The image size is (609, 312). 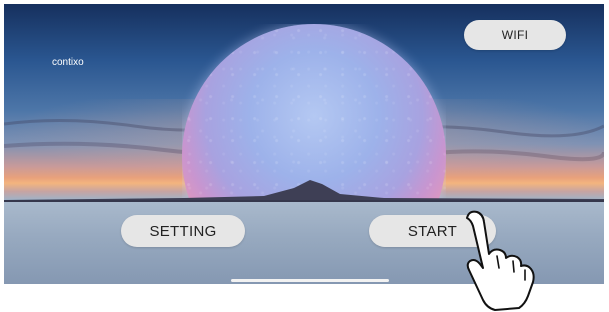 What do you see at coordinates (68, 62) in the screenshot?
I see `brand-label: contixo` at bounding box center [68, 62].